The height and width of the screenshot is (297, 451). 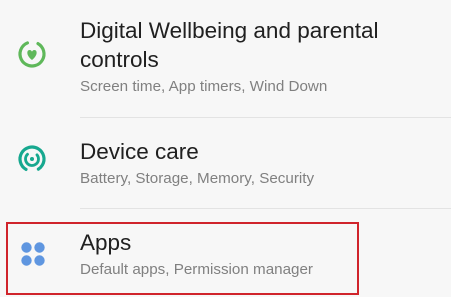 I want to click on apps-icon, so click(x=32, y=253).